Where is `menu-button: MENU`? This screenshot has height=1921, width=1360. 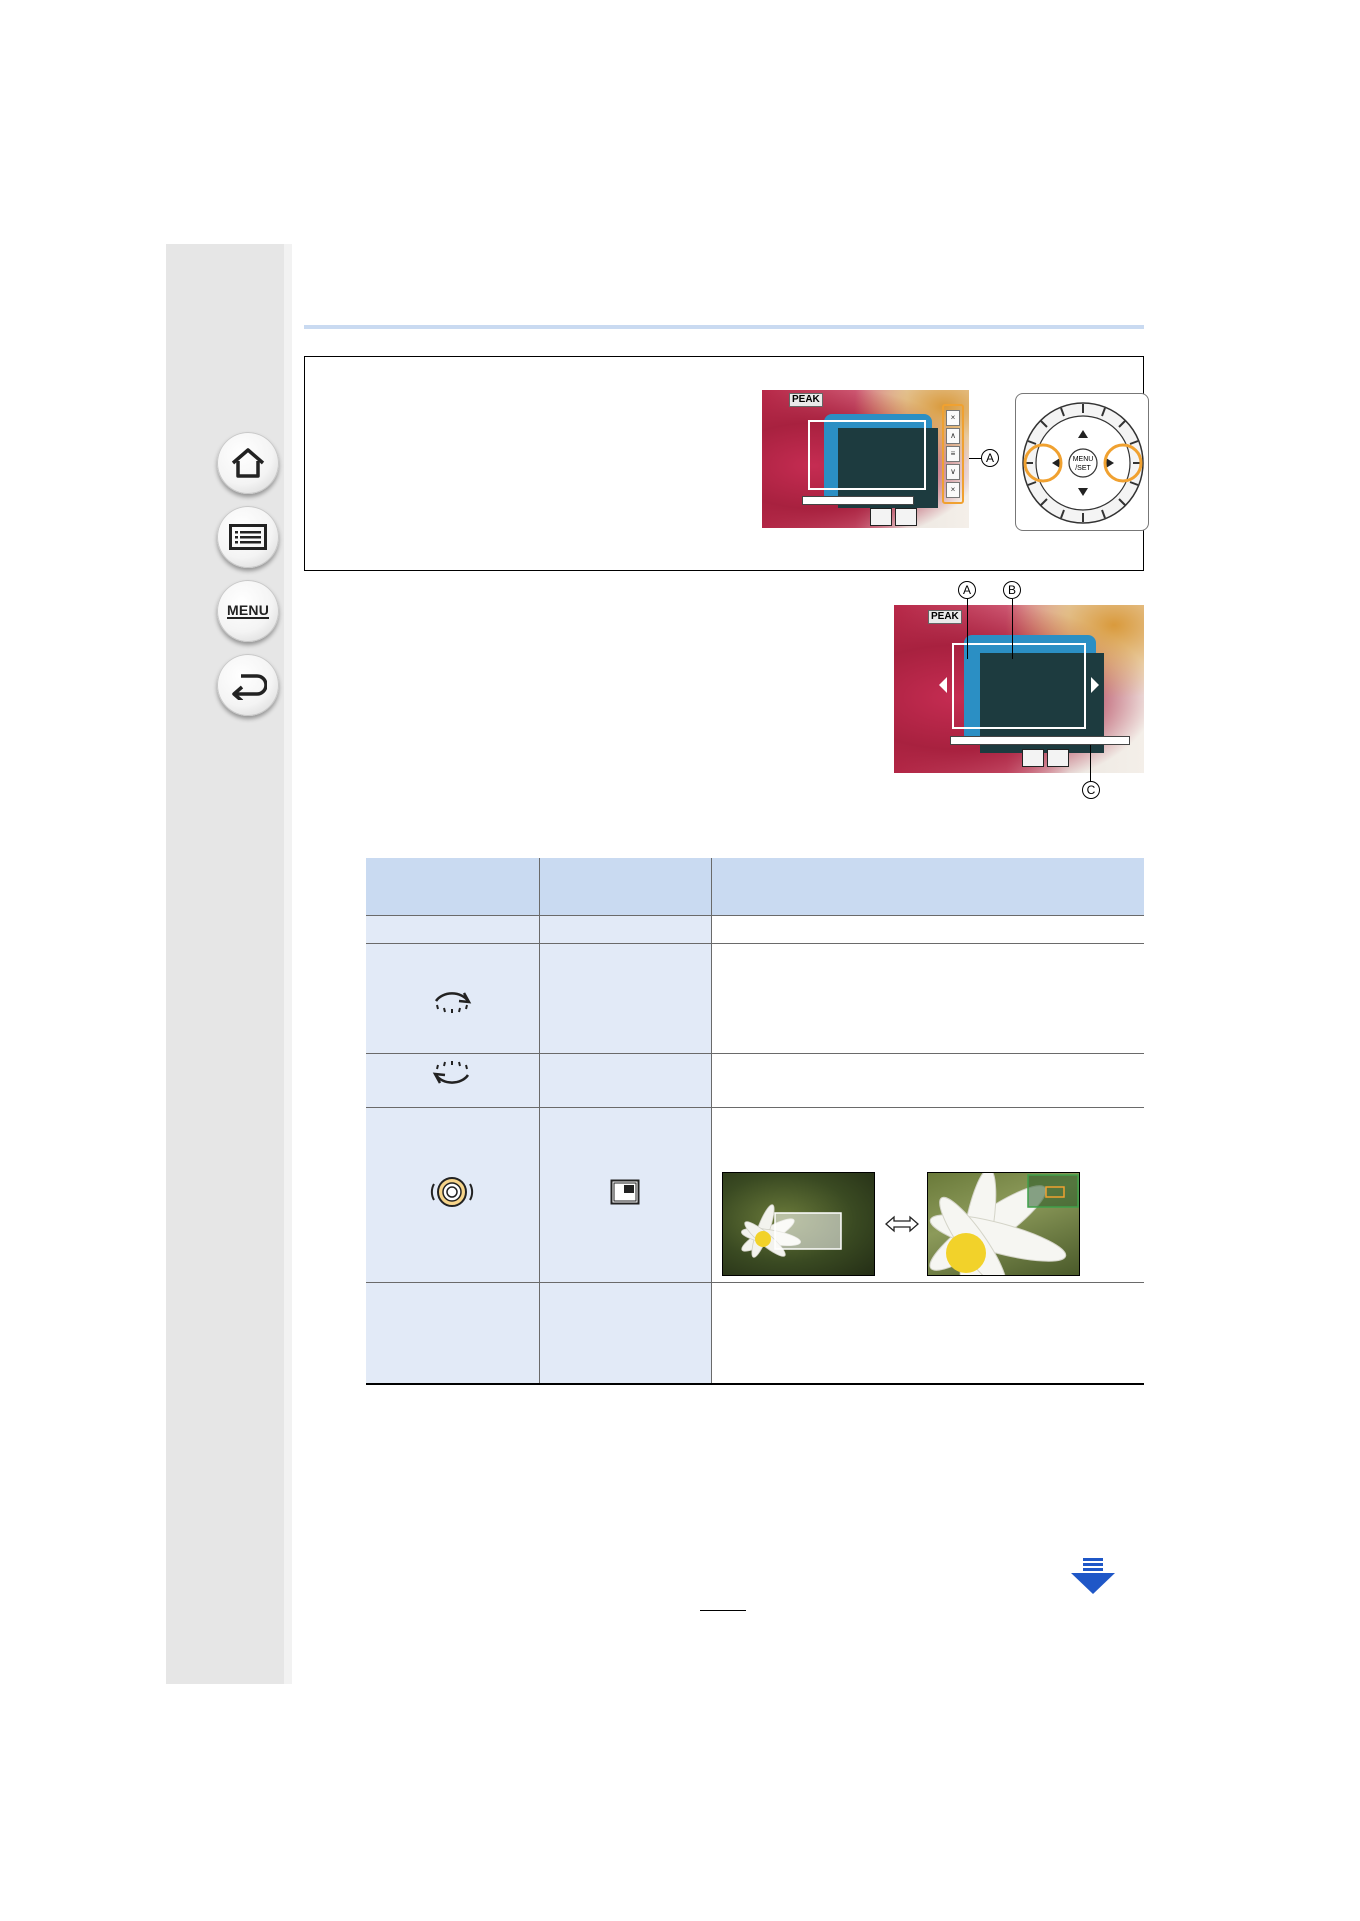
menu-button: MENU is located at coordinates (248, 611).